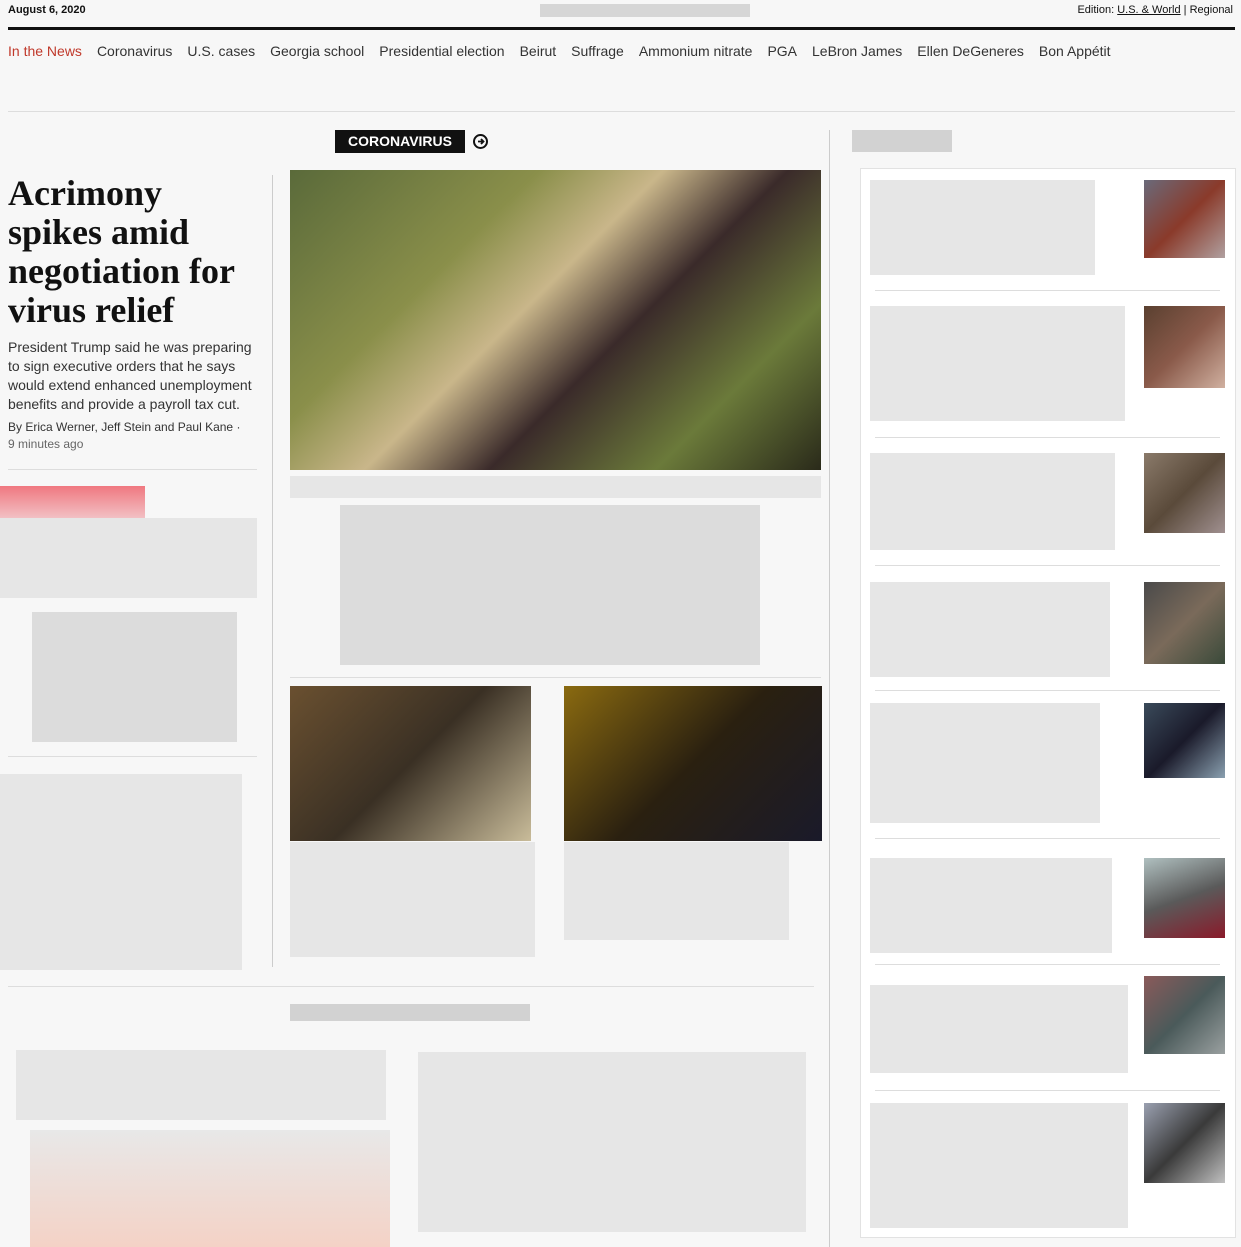 This screenshot has width=1241, height=1247. What do you see at coordinates (1075, 51) in the screenshot?
I see `nav-item-bon-appetit: Bon Appétit` at bounding box center [1075, 51].